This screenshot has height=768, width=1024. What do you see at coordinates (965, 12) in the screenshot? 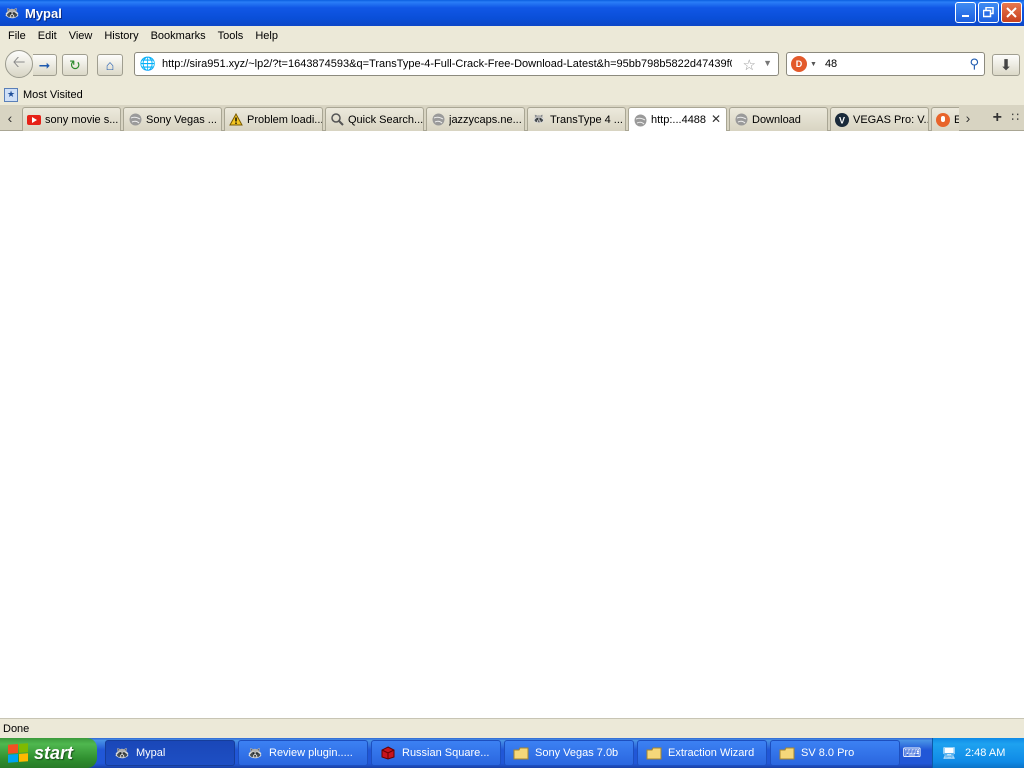
I see `minimize-button` at bounding box center [965, 12].